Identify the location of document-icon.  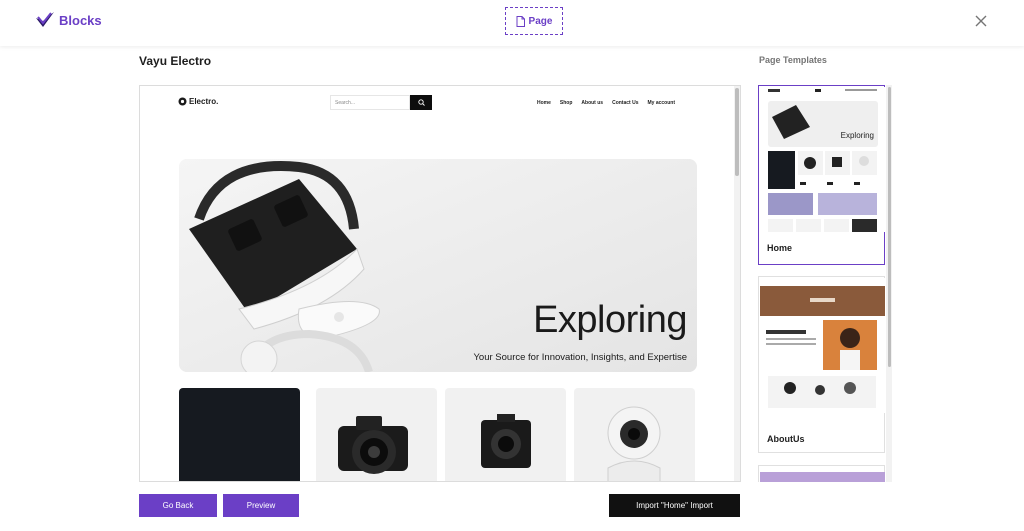
(520, 21).